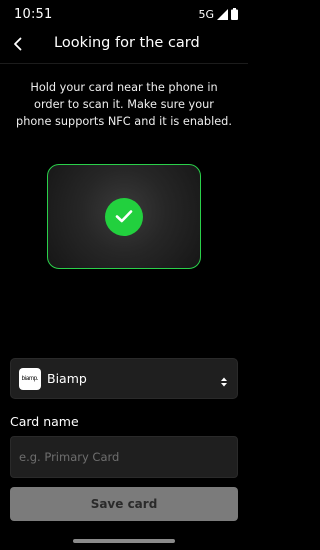 The width and height of the screenshot is (320, 550). What do you see at coordinates (124, 378) in the screenshot?
I see `provider-select: biamp. Biamp` at bounding box center [124, 378].